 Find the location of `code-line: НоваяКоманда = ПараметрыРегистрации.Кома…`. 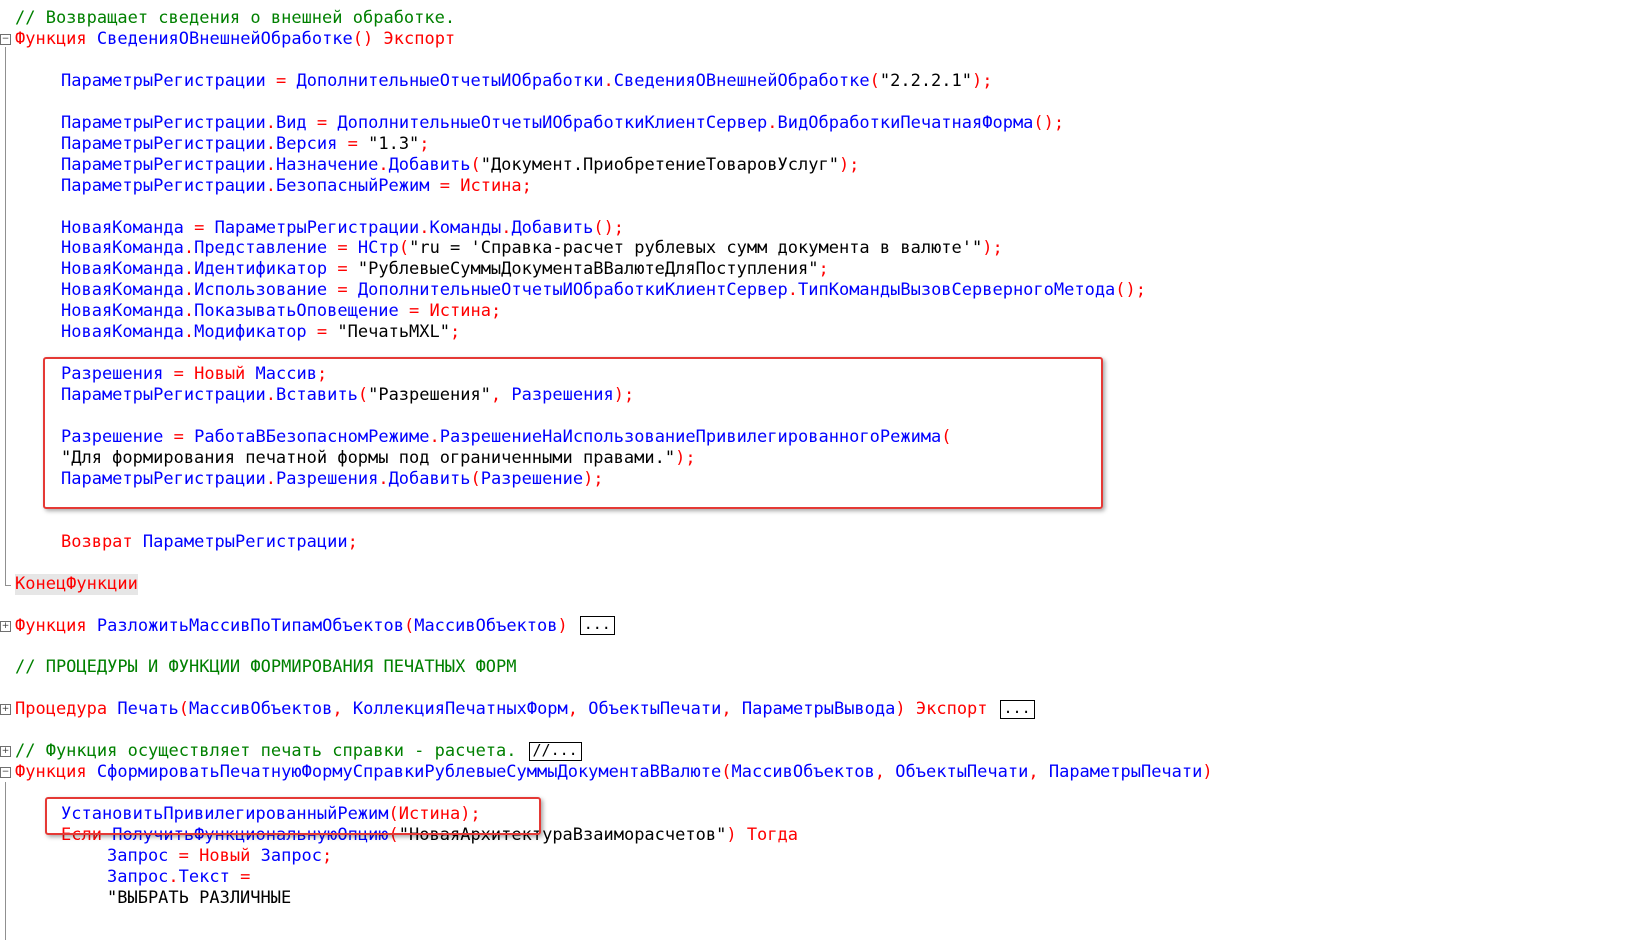

code-line: НоваяКоманда = ПараметрыРегистрации.Кома… is located at coordinates (822, 228).